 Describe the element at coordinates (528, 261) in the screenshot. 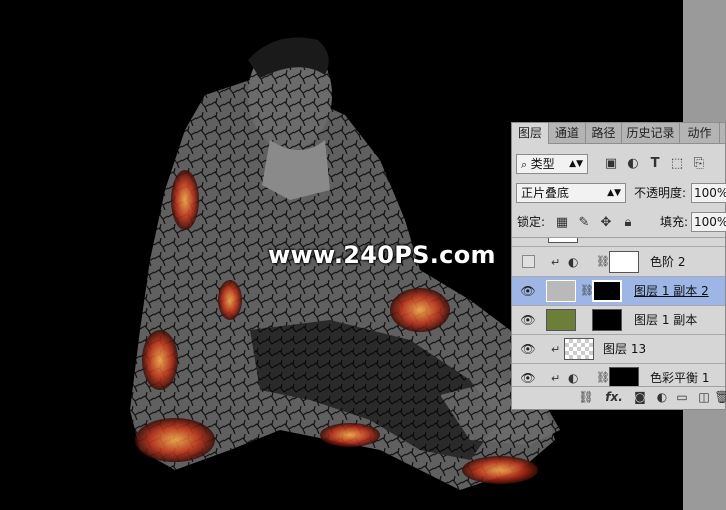

I see `visibility-toggle` at that location.